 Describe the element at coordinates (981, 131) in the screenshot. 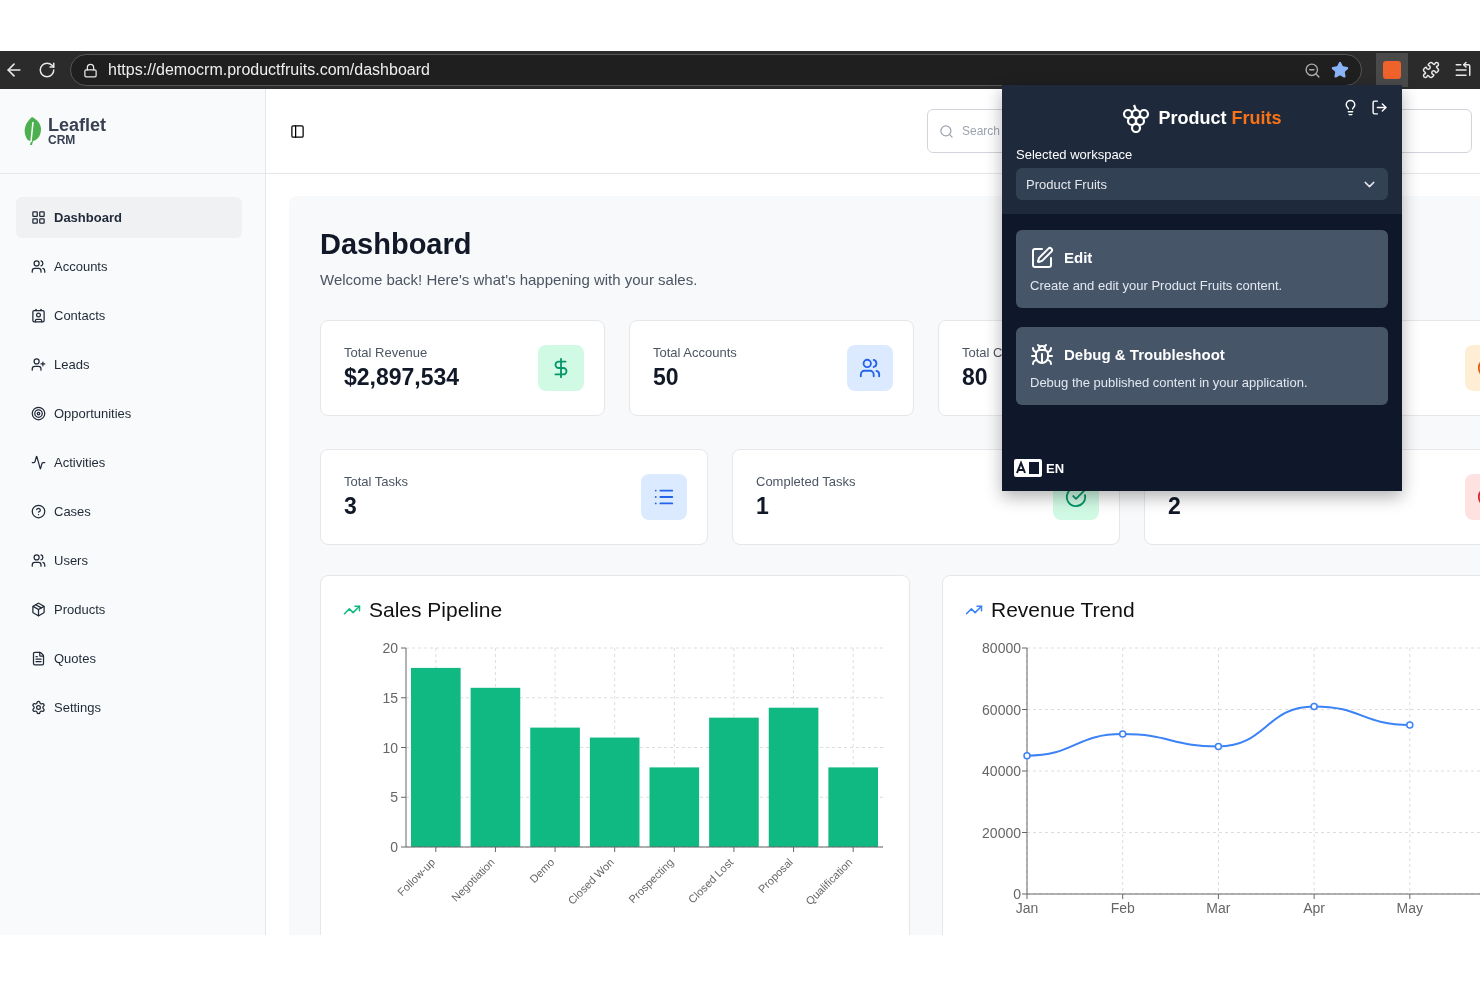

I see `search-placeholder: Search` at that location.